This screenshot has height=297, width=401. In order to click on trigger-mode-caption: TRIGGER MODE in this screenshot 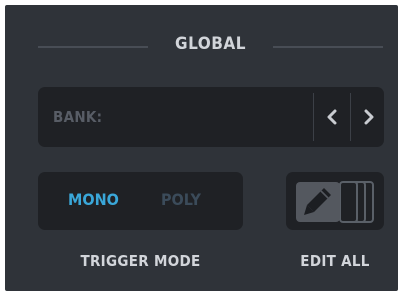, I will do `click(140, 261)`.